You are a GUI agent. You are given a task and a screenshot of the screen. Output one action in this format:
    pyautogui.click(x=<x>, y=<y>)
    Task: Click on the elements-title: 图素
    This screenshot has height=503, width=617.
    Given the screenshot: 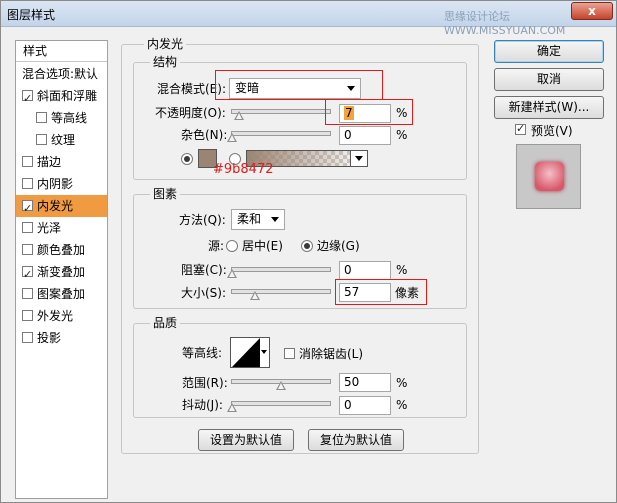 What is the action you would take?
    pyautogui.click(x=165, y=194)
    